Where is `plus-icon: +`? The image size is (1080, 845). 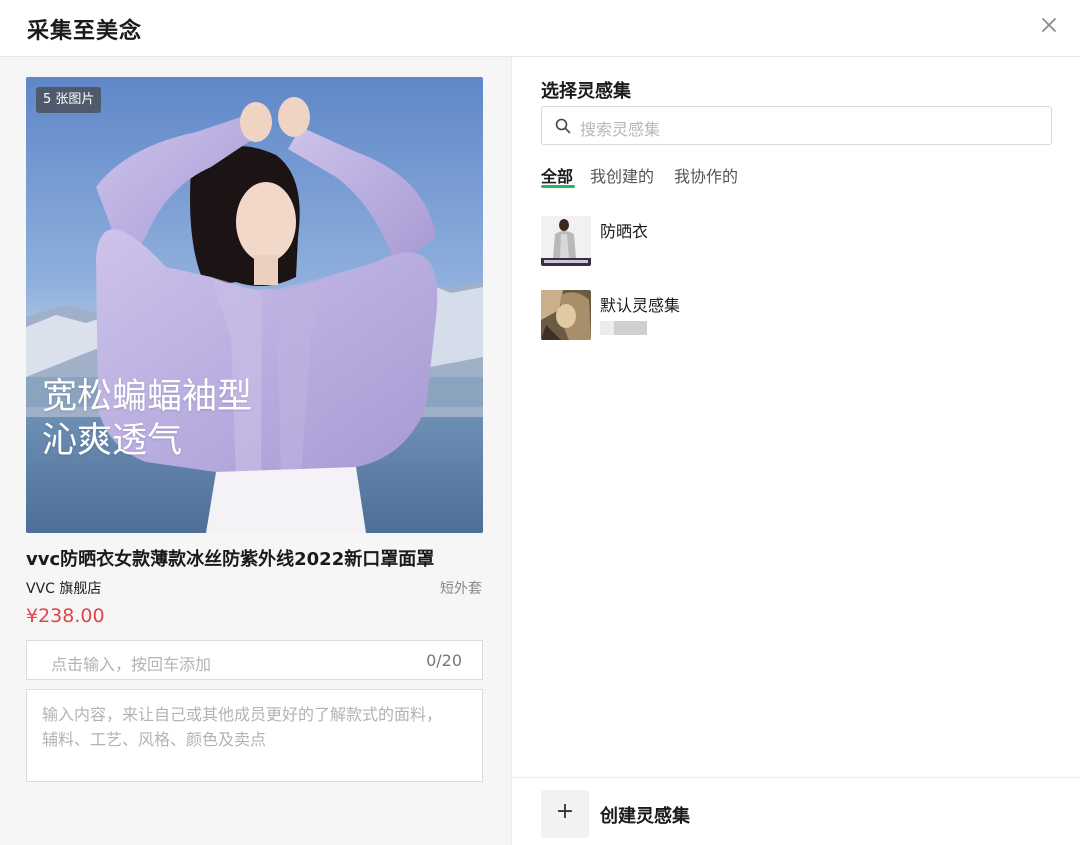 plus-icon: + is located at coordinates (565, 811).